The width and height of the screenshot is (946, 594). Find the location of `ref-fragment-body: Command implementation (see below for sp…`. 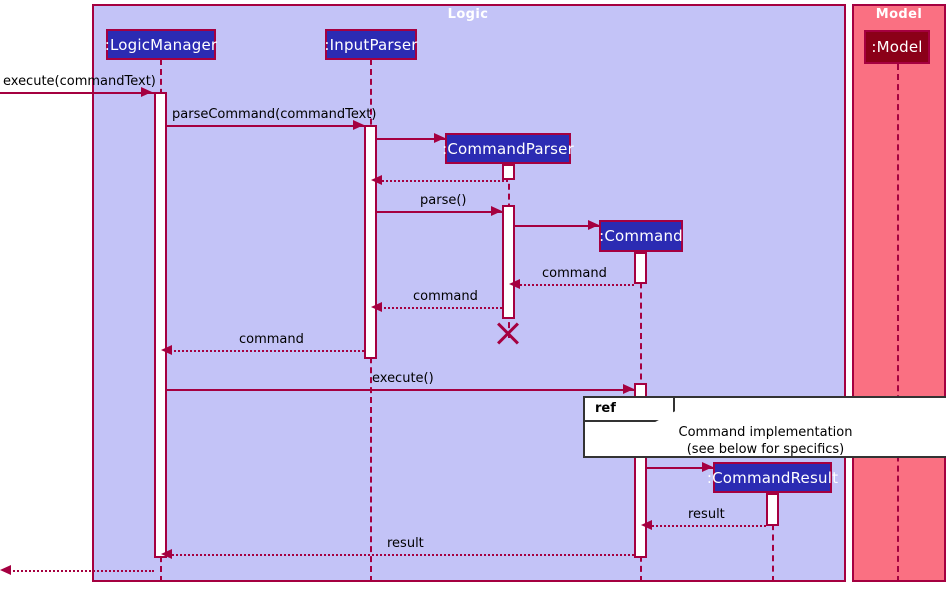

ref-fragment-body: Command implementation (see below for sp… is located at coordinates (765, 441).